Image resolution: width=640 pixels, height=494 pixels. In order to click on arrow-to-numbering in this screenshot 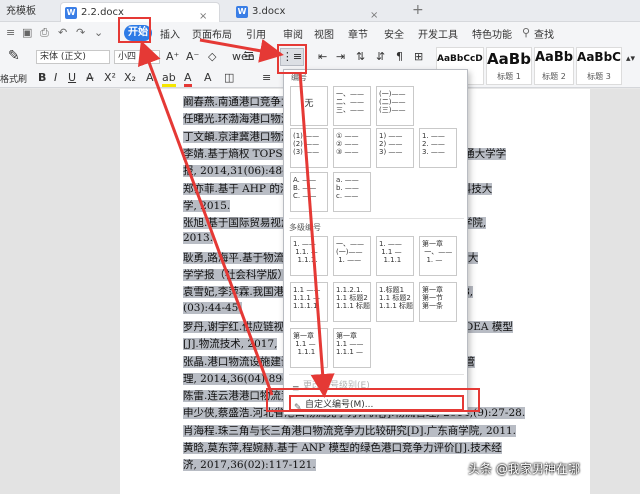, I will do `click(241, 50)`.